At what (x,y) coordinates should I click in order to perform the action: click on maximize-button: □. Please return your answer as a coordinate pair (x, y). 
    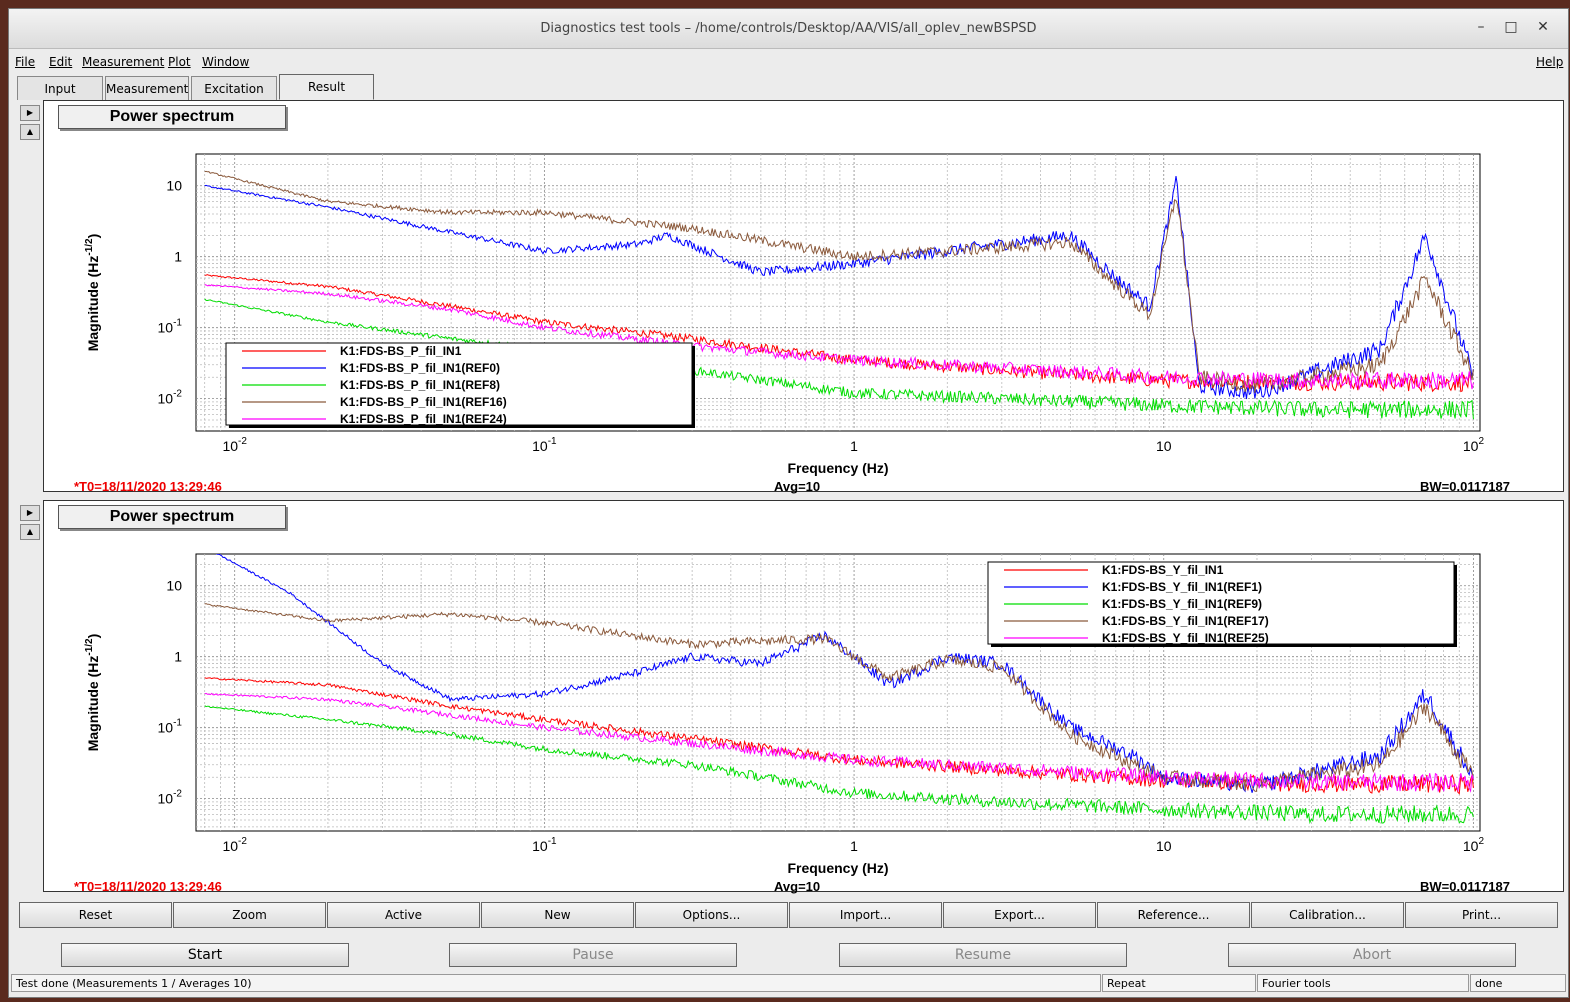
    Looking at the image, I should click on (1511, 27).